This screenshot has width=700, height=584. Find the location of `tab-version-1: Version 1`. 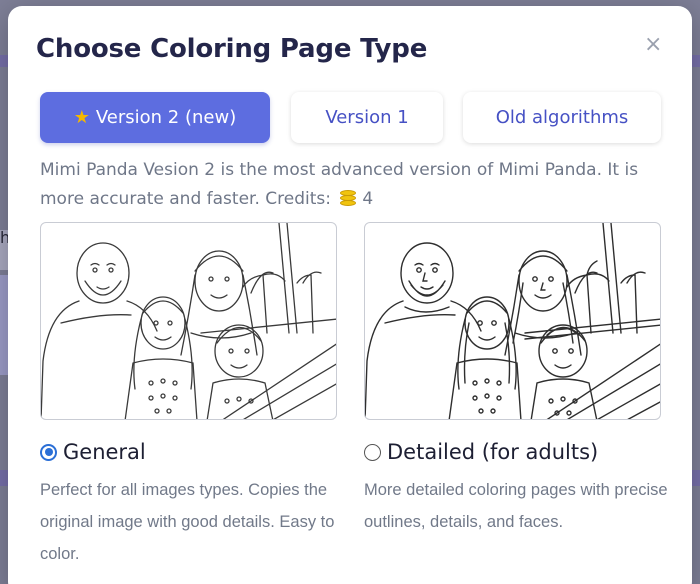

tab-version-1: Version 1 is located at coordinates (367, 117).